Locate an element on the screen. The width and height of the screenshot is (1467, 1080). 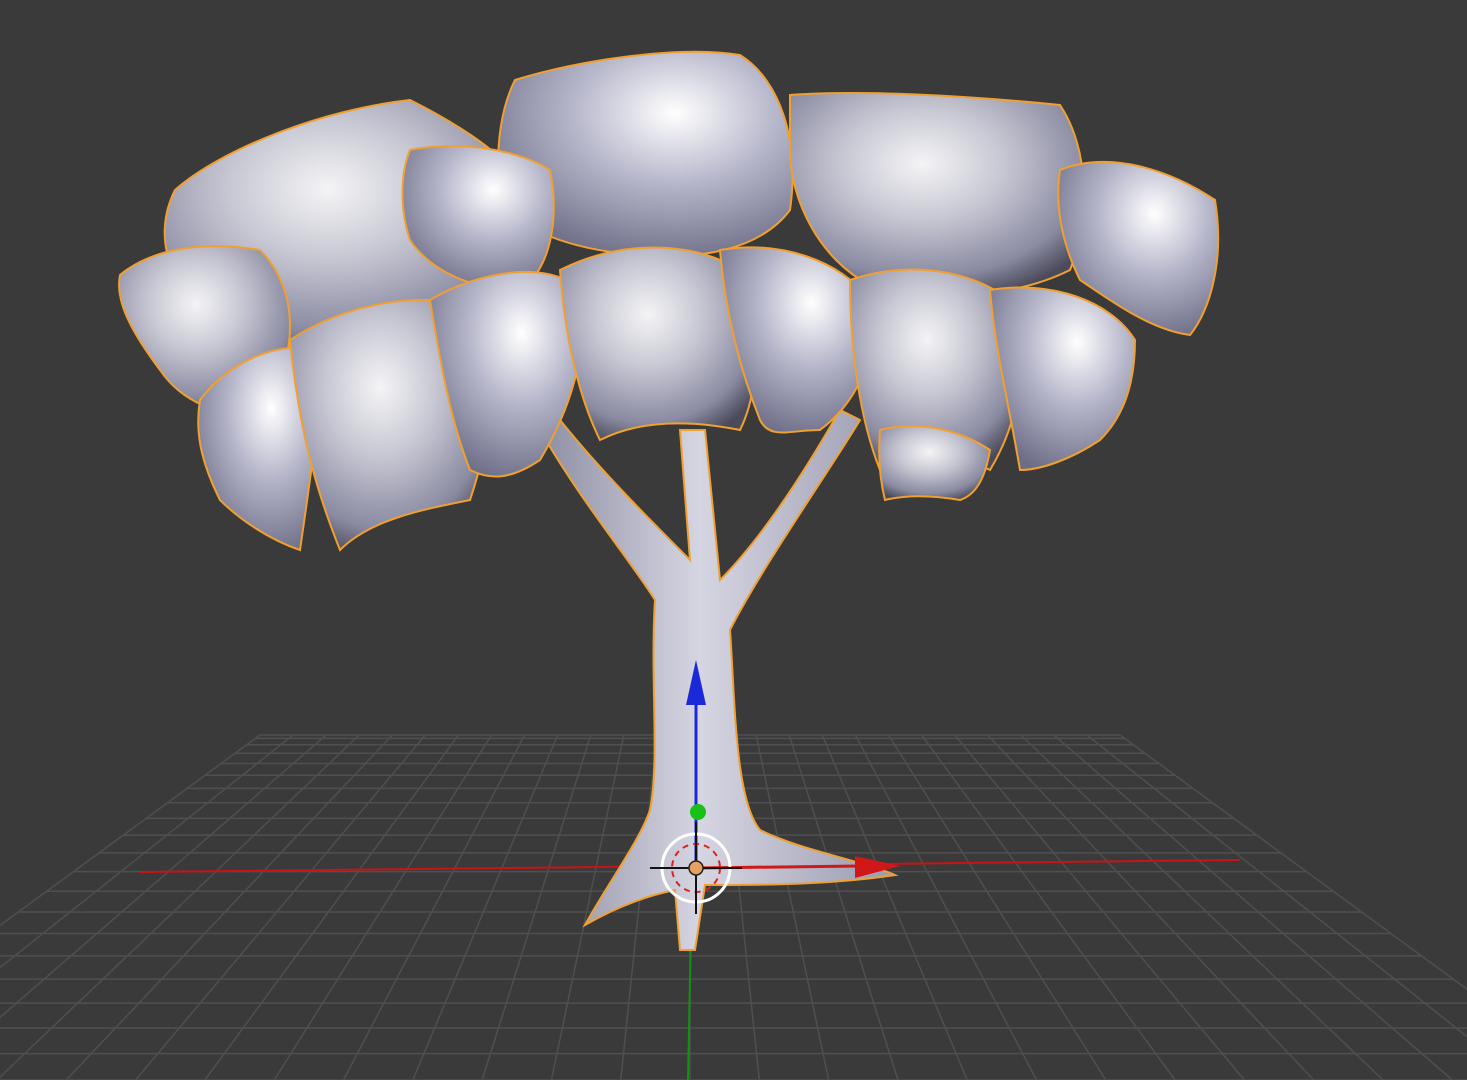
origin-marker-icon is located at coordinates (696, 868).